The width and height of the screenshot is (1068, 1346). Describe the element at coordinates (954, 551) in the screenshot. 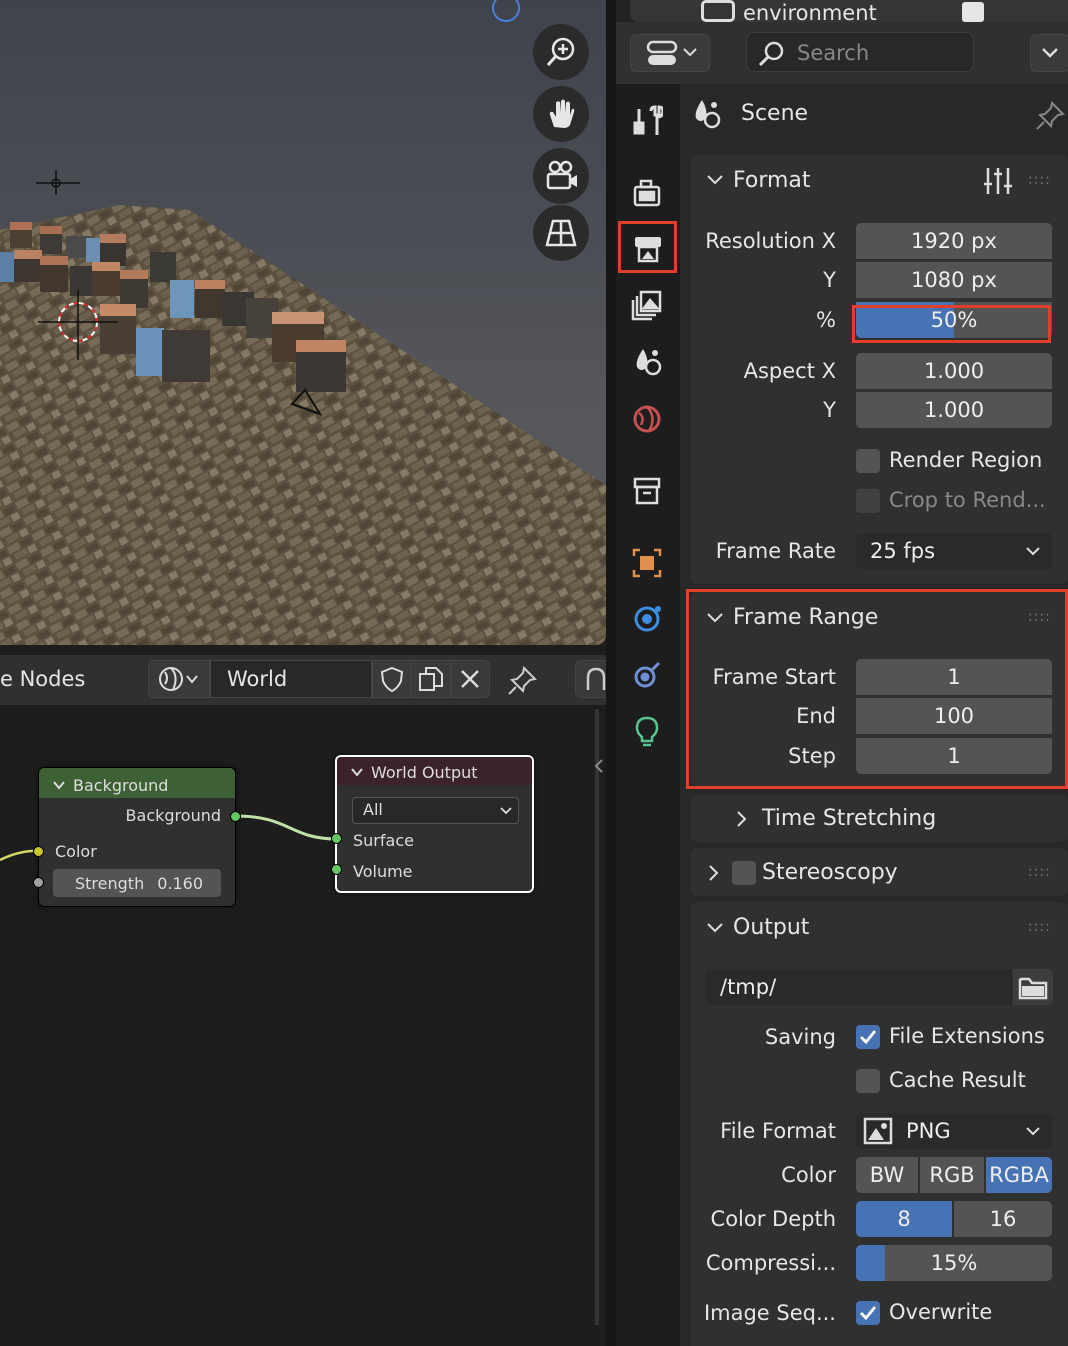

I see `frame-rate-dropdown: 25 fps` at that location.